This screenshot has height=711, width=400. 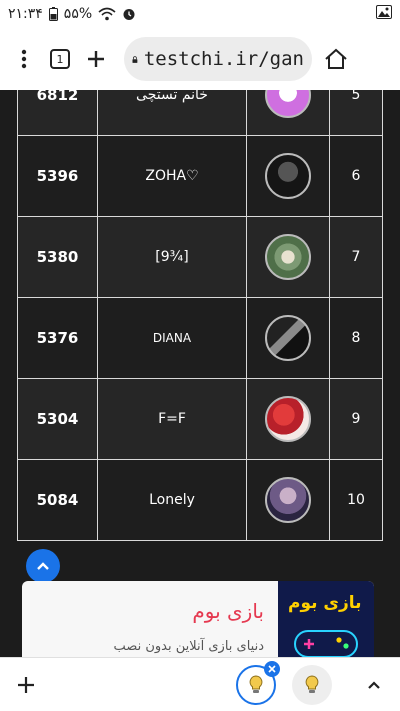 I want to click on suggestion-button-active, so click(x=258, y=682).